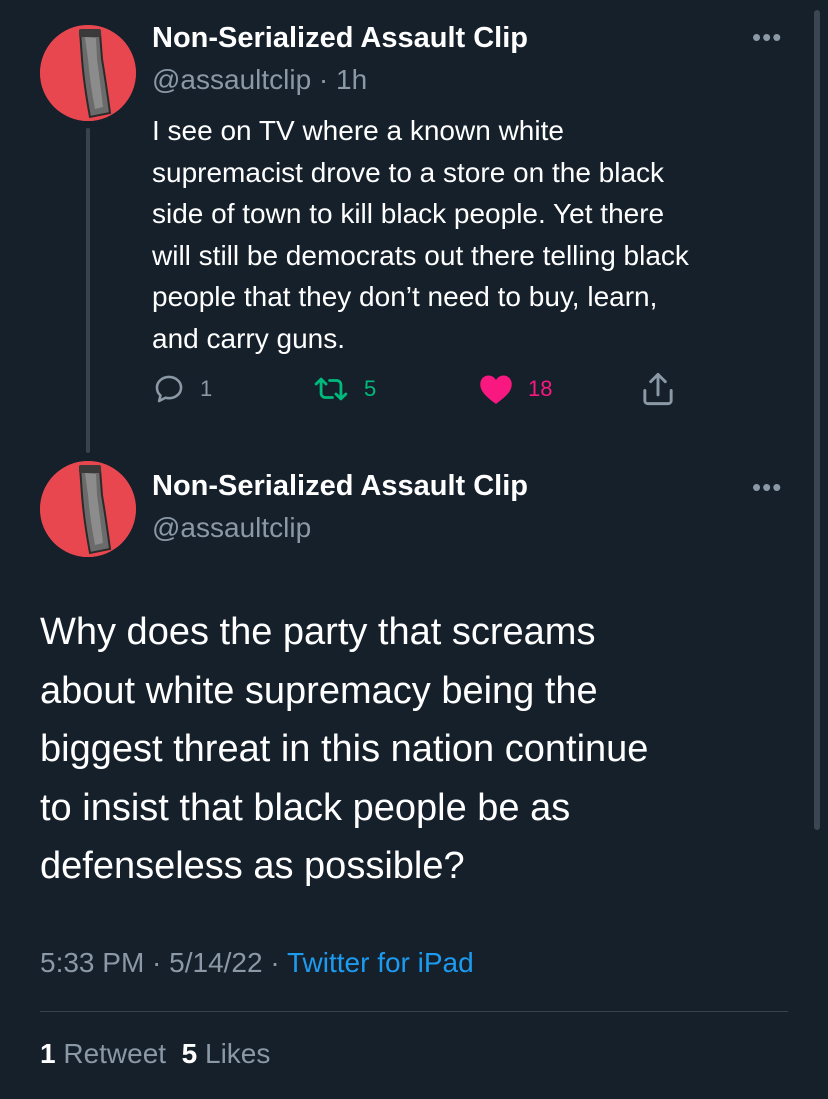 The height and width of the screenshot is (1099, 828). I want to click on likes-count: 5, so click(189, 1053).